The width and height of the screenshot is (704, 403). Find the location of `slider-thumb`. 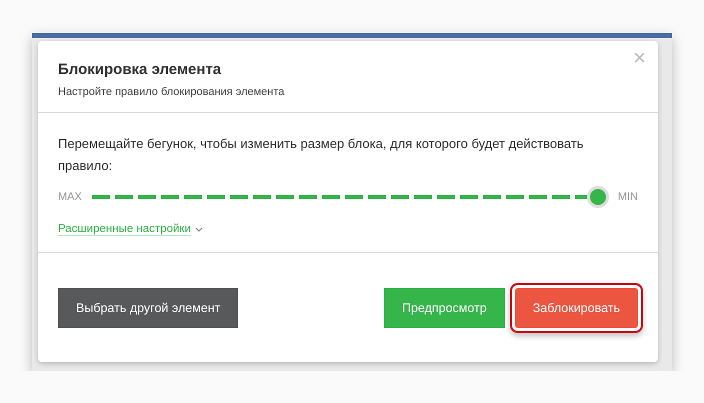

slider-thumb is located at coordinates (597, 197).